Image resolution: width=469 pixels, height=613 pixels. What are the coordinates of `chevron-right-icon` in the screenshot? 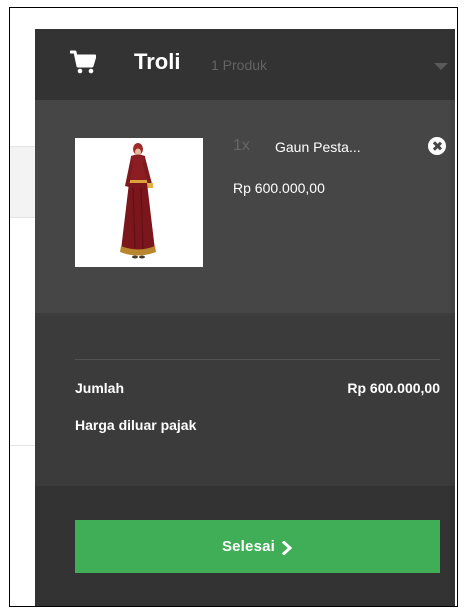 It's located at (287, 547).